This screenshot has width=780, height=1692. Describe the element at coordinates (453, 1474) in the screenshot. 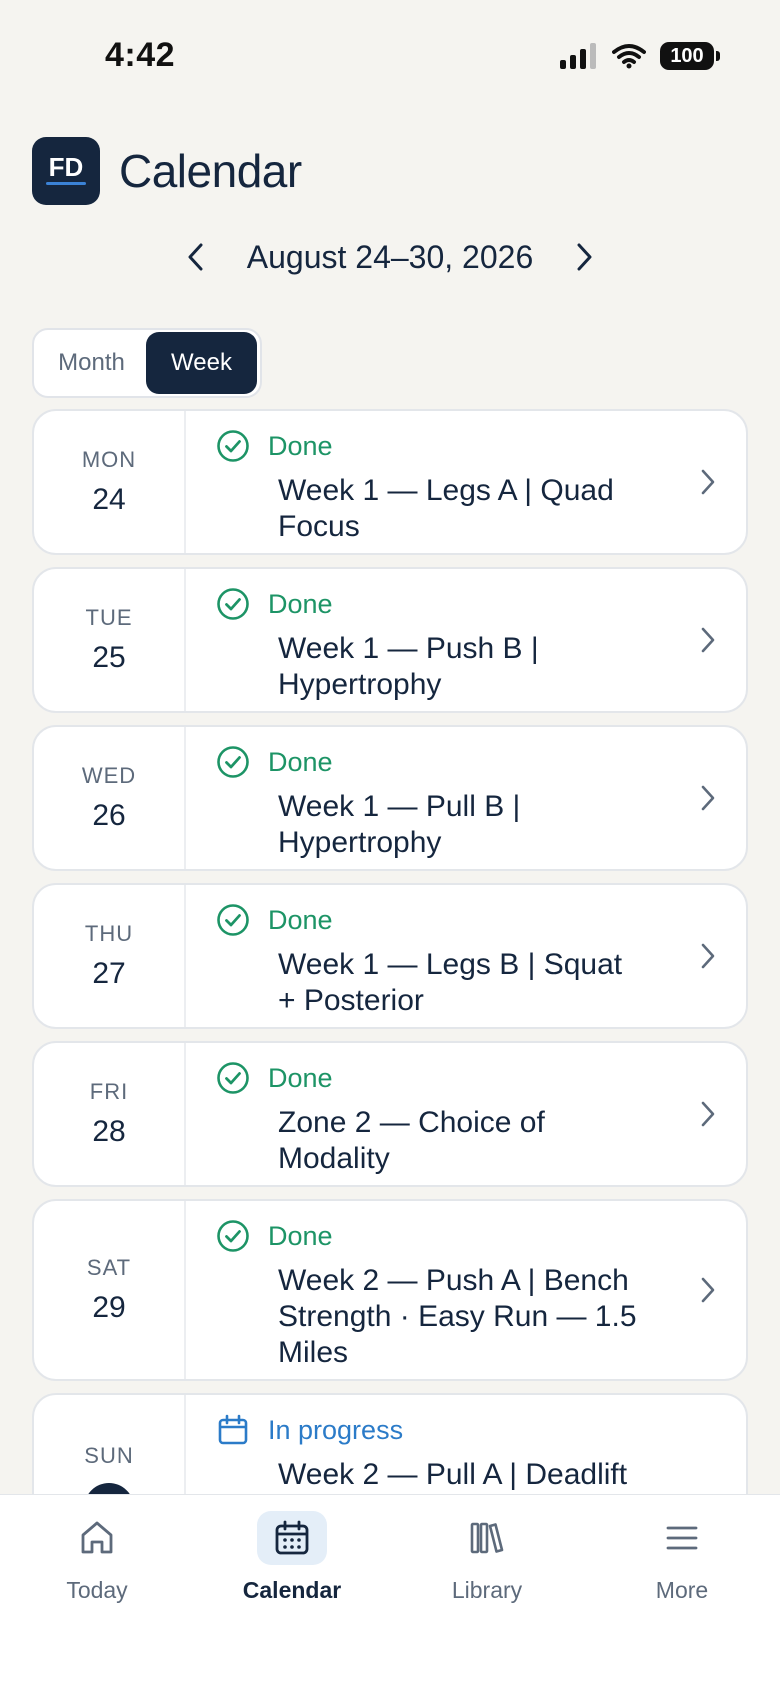

I see `workout-title: Week 2 — Pull A | Deadlift` at that location.